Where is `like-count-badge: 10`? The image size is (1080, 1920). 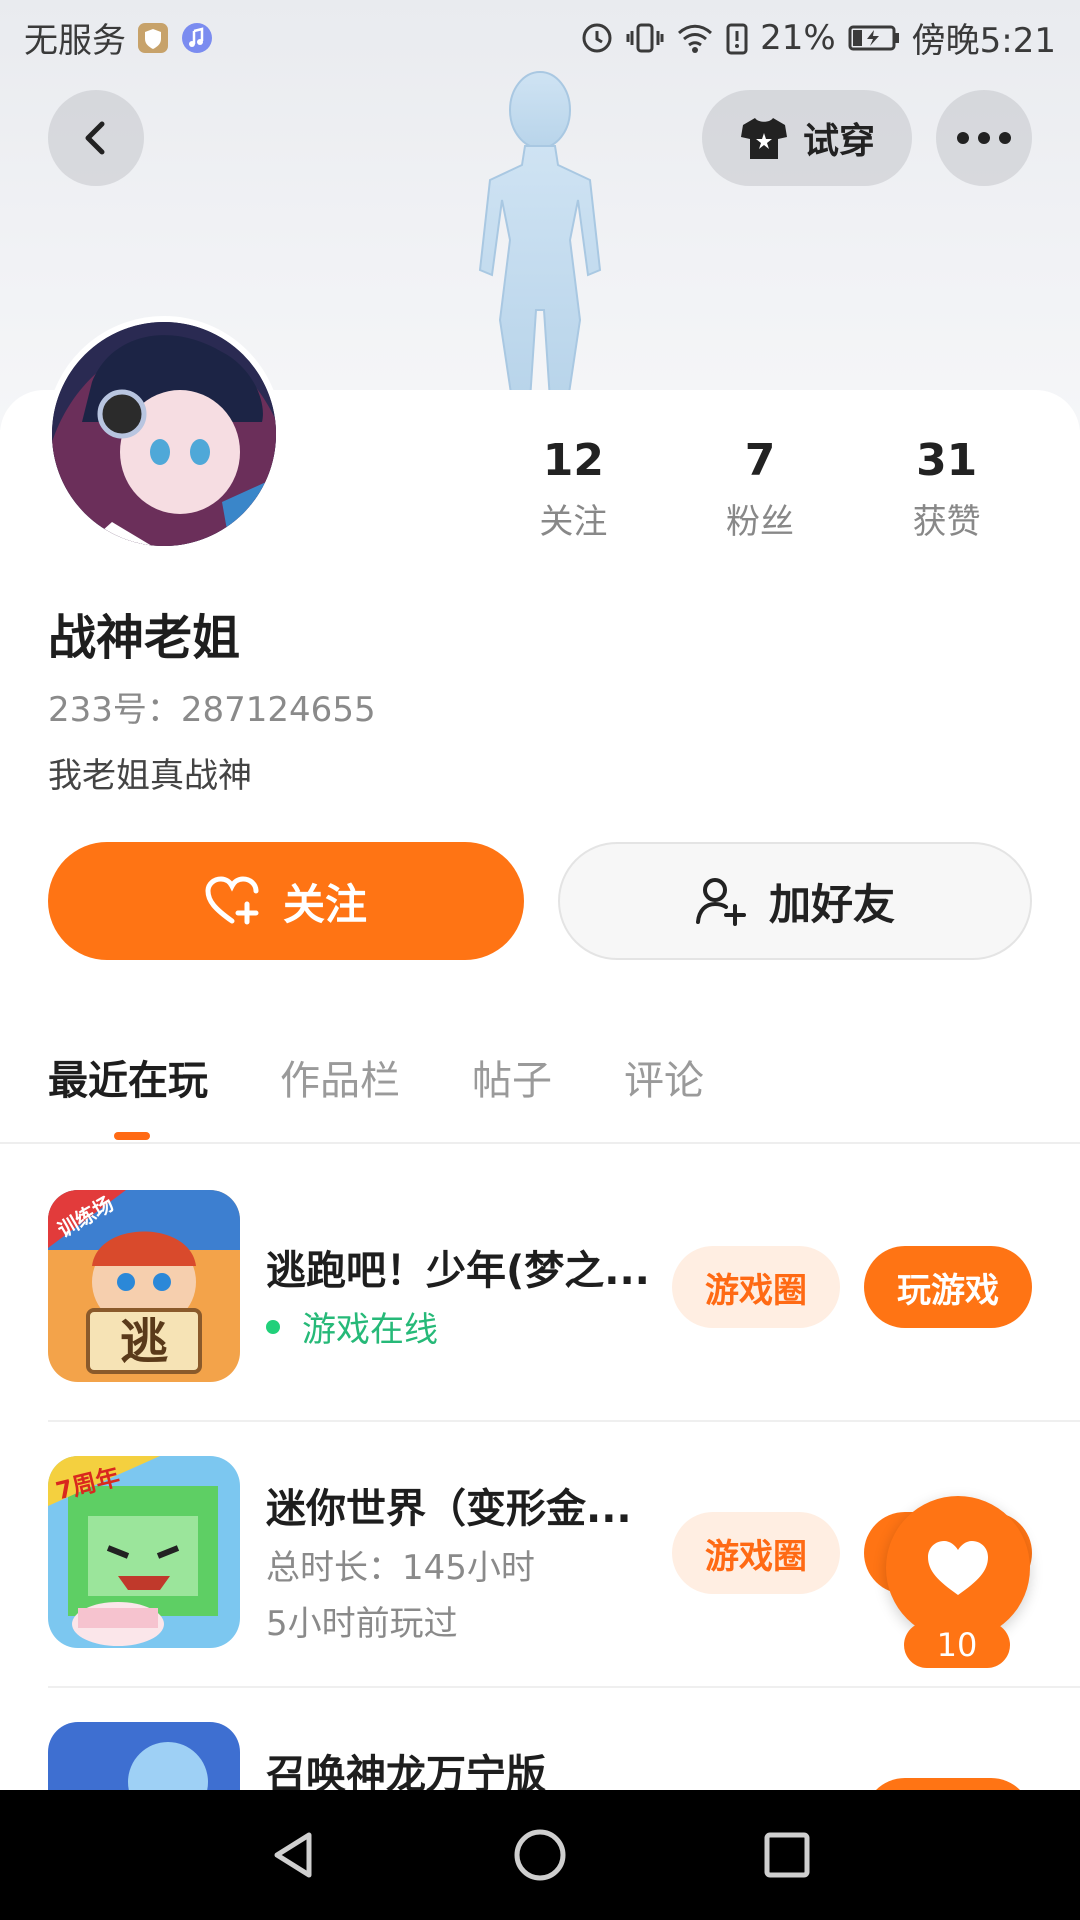 like-count-badge: 10 is located at coordinates (957, 1645).